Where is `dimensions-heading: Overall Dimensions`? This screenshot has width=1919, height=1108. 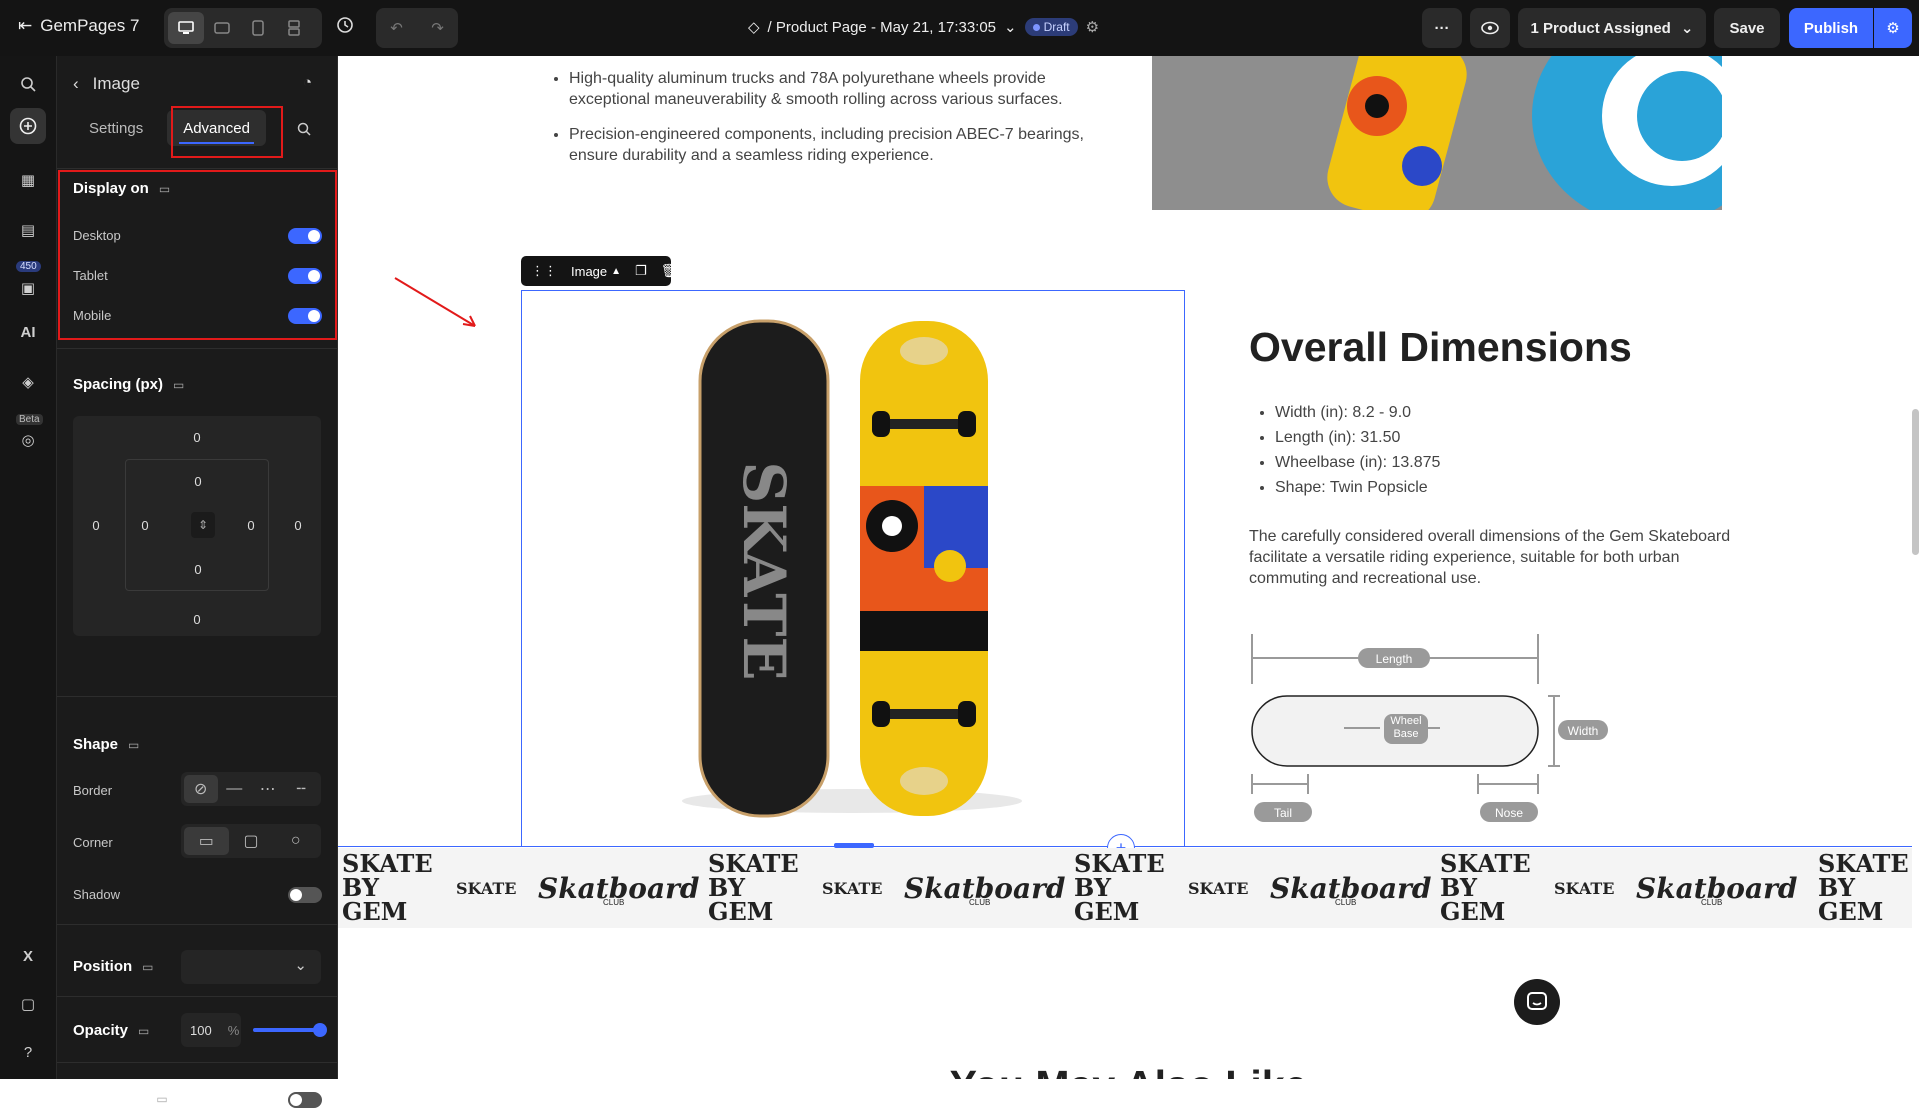 dimensions-heading: Overall Dimensions is located at coordinates (1440, 347).